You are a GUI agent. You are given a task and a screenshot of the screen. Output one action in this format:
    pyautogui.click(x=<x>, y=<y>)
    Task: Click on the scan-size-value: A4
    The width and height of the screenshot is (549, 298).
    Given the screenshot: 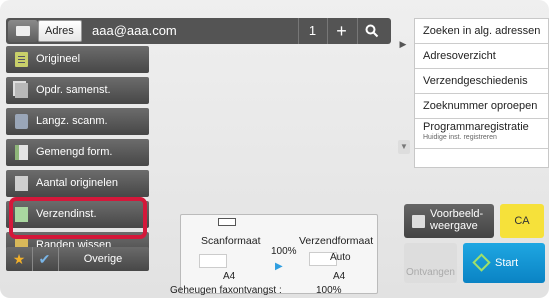 What is the action you would take?
    pyautogui.click(x=229, y=276)
    